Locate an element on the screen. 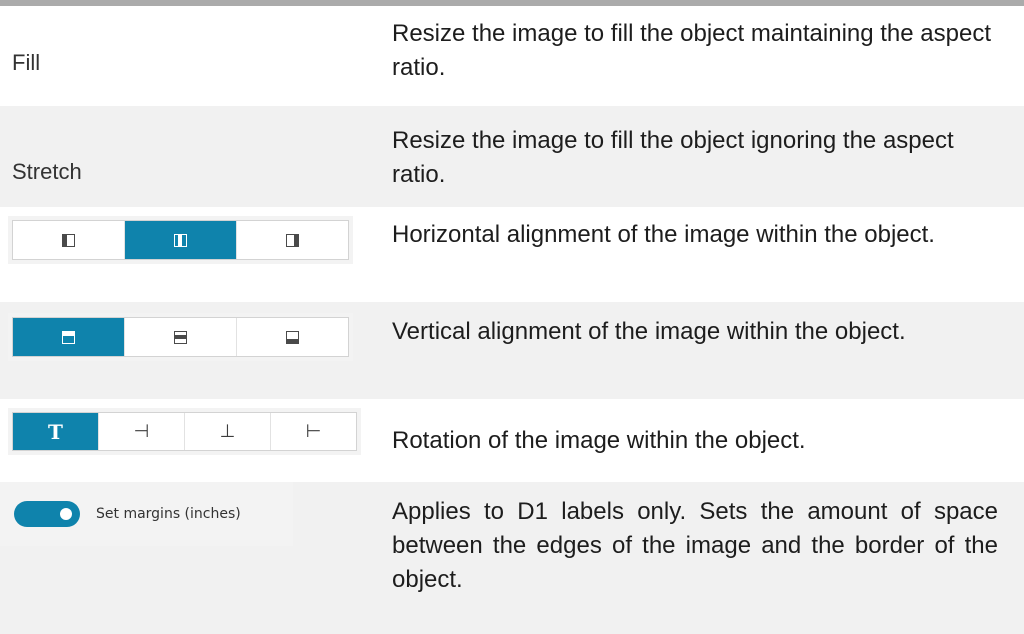  align-right-icon is located at coordinates (292, 240).